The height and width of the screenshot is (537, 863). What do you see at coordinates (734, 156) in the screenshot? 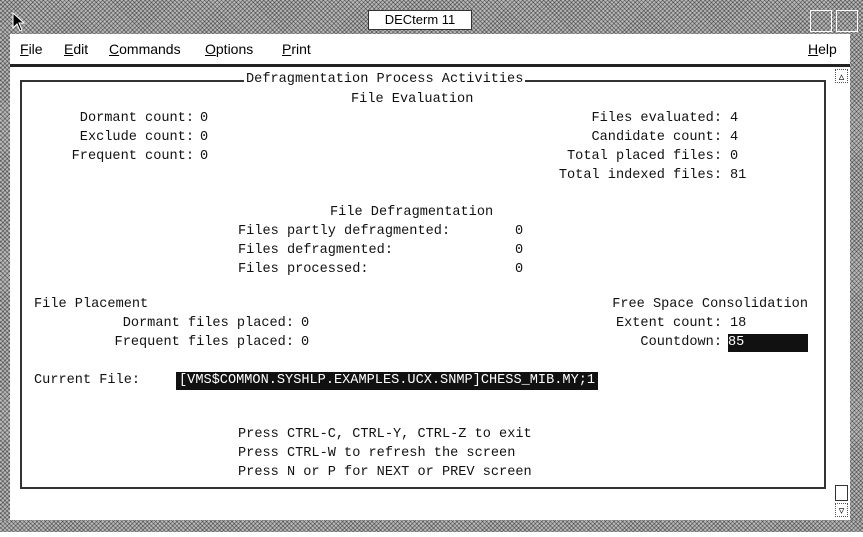
I see `total-placed-files-value: 0` at bounding box center [734, 156].